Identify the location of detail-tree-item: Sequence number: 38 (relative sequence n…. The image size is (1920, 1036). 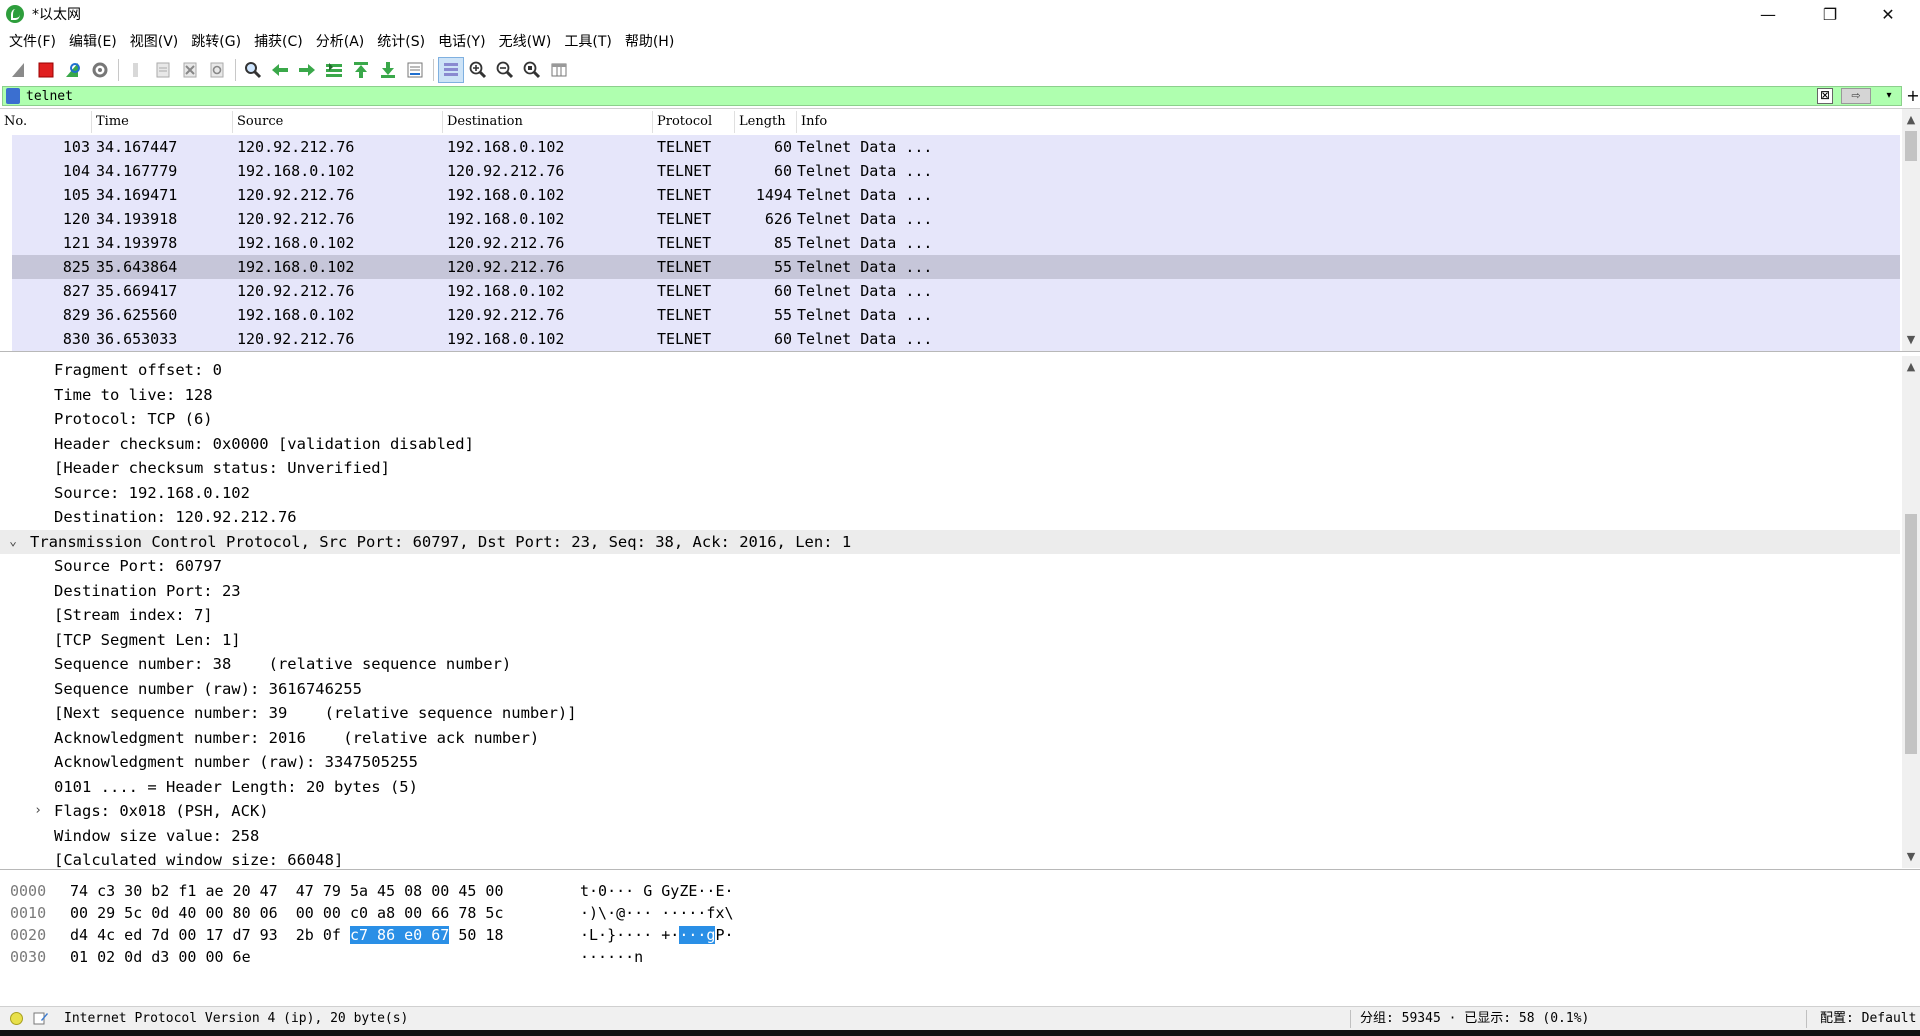
(950, 664).